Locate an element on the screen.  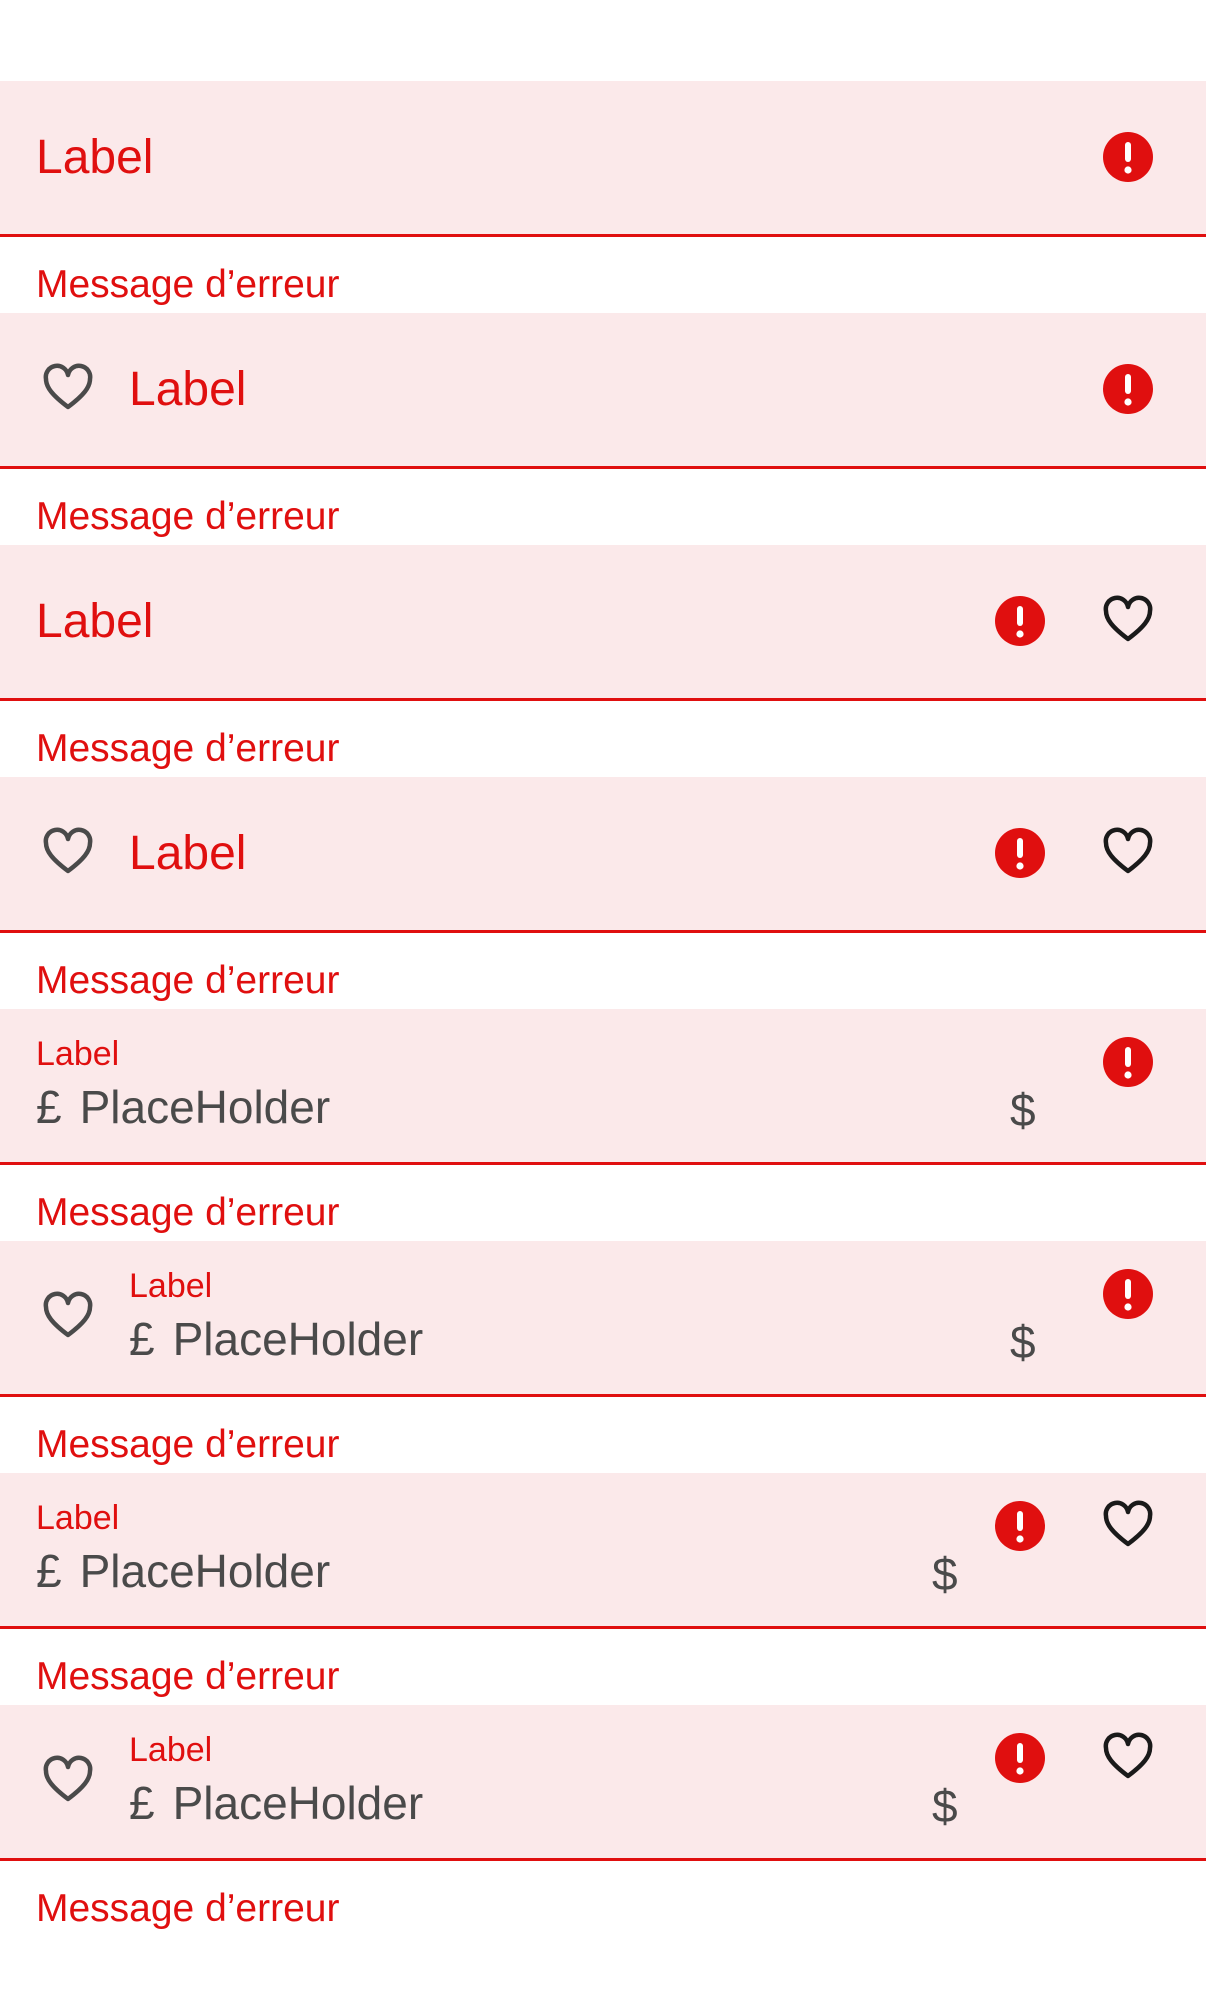
text-field-error-with-value: Label £ PlaceHolder $ is located at coordinates (603, 1087).